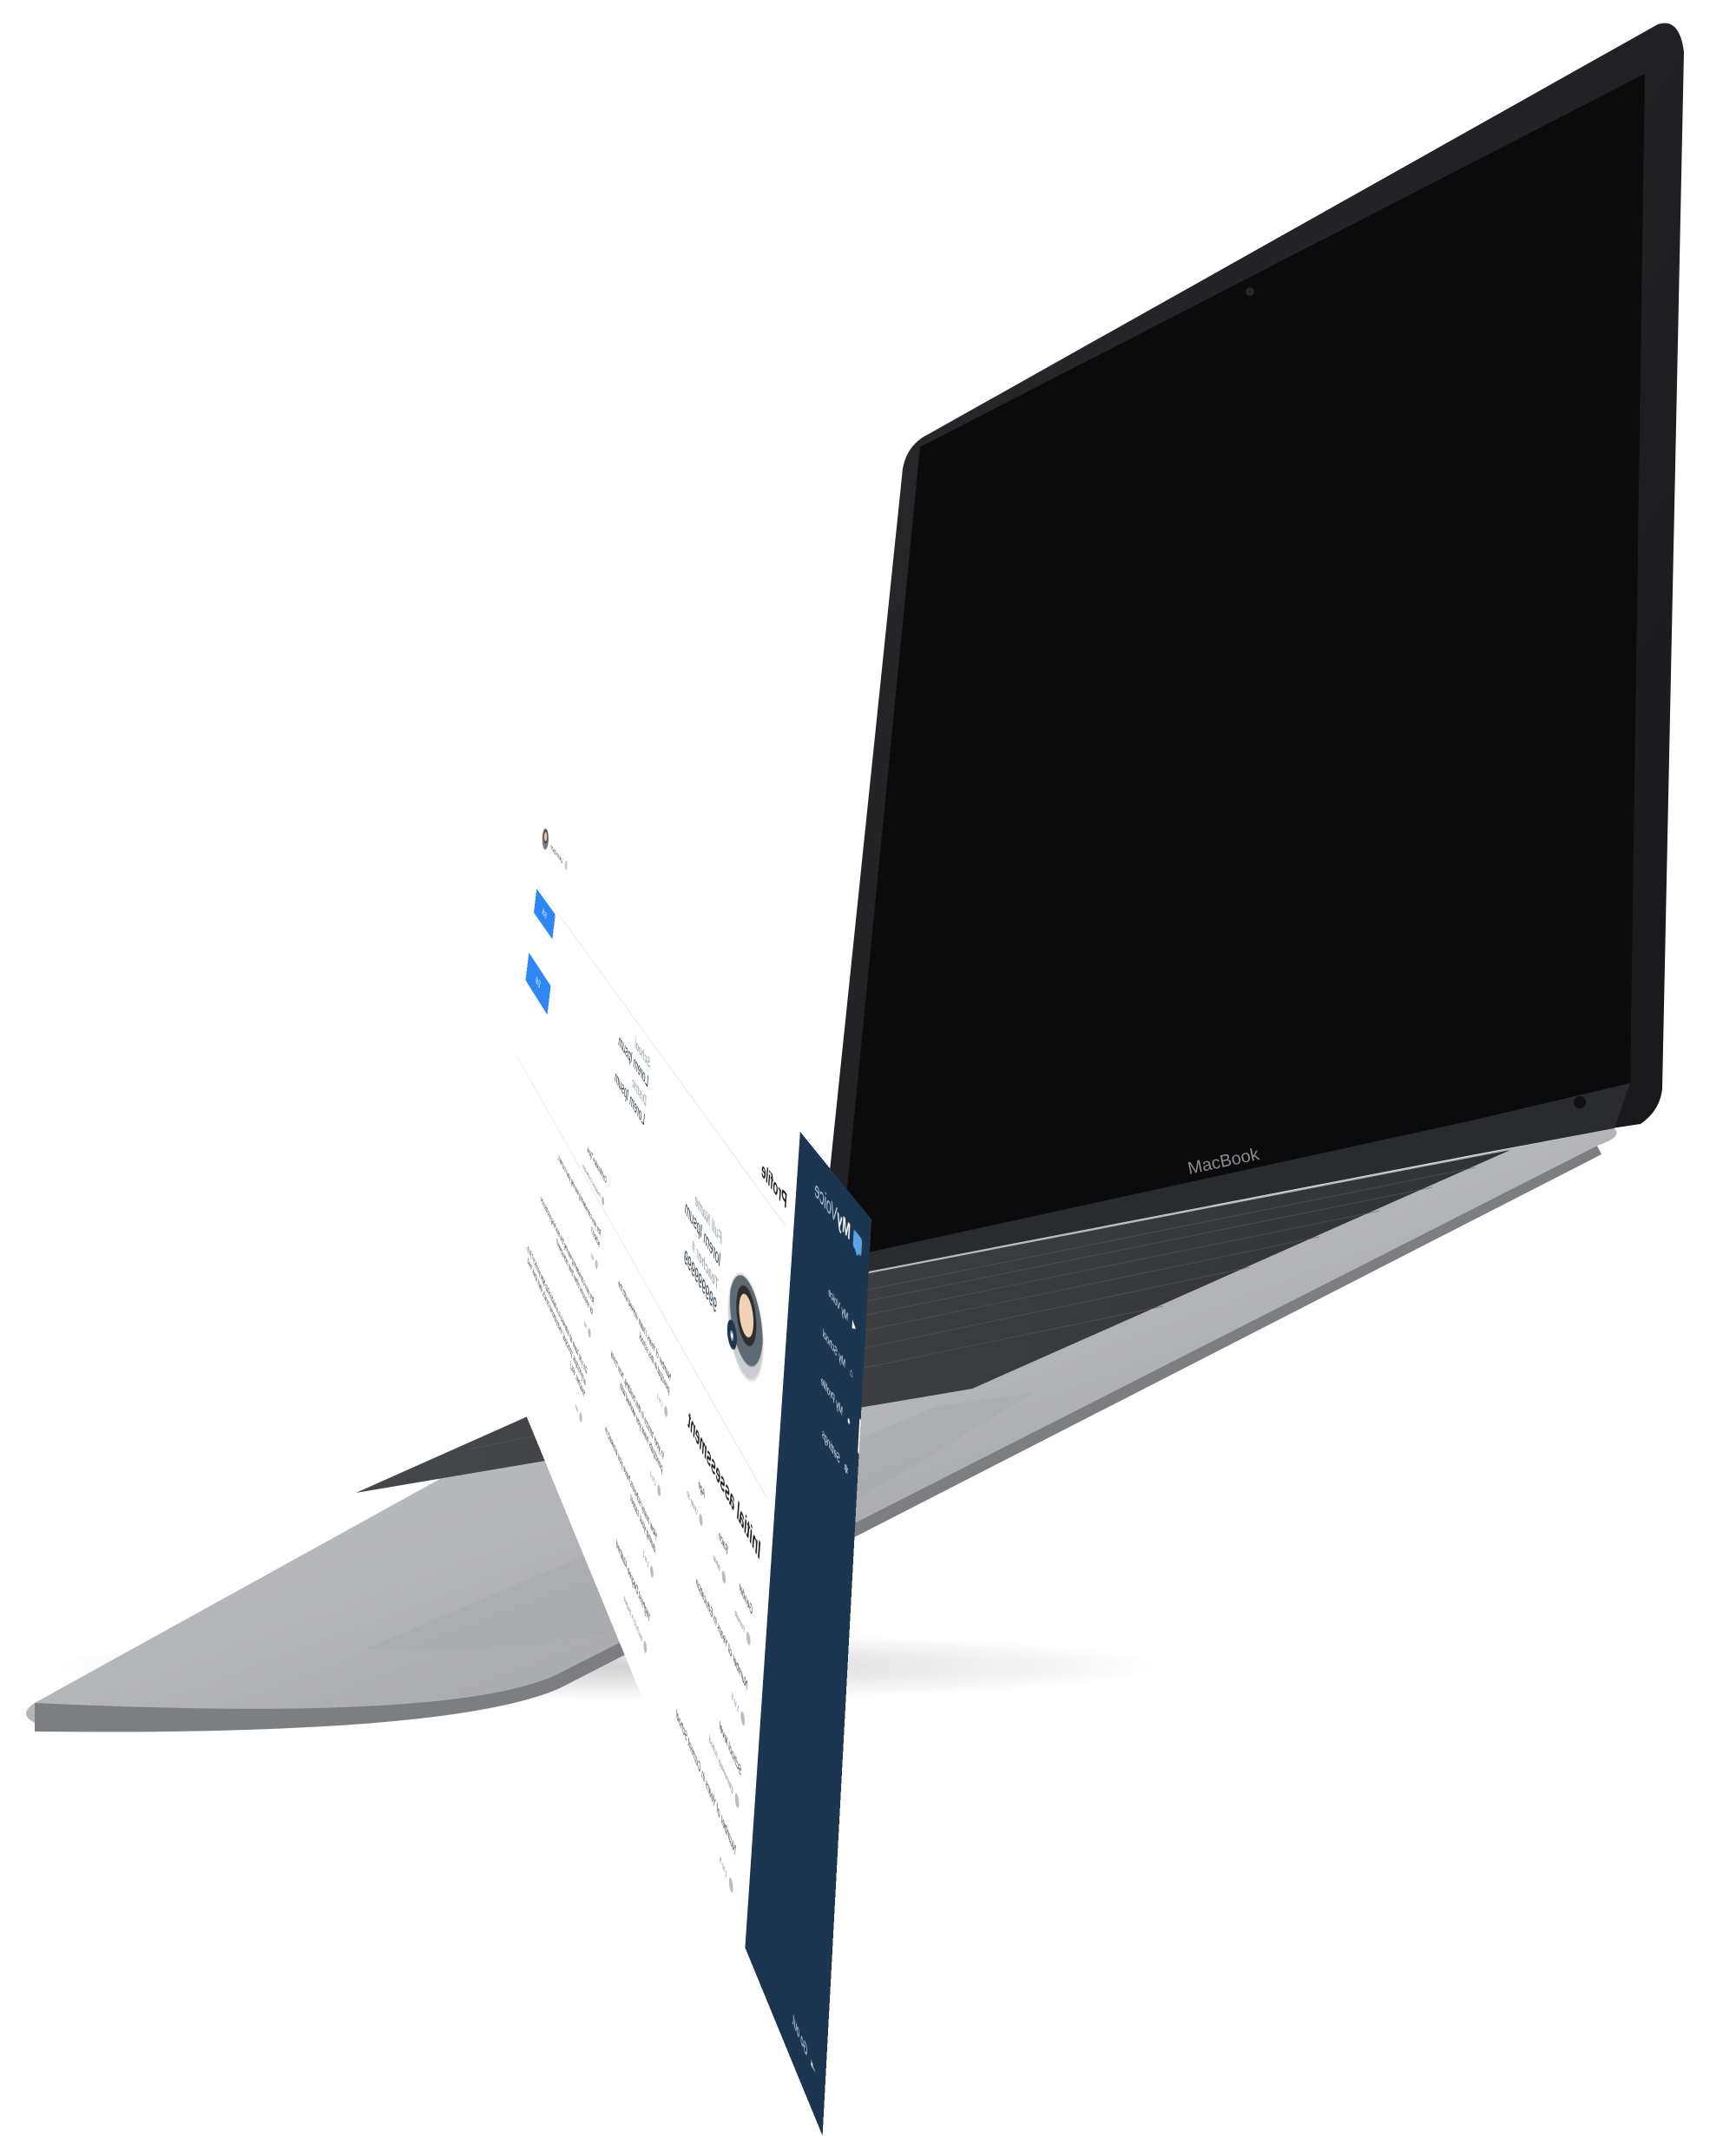 This screenshot has height=2136, width=1736. What do you see at coordinates (556, 853) in the screenshot?
I see `username: Lorem Ipsum` at bounding box center [556, 853].